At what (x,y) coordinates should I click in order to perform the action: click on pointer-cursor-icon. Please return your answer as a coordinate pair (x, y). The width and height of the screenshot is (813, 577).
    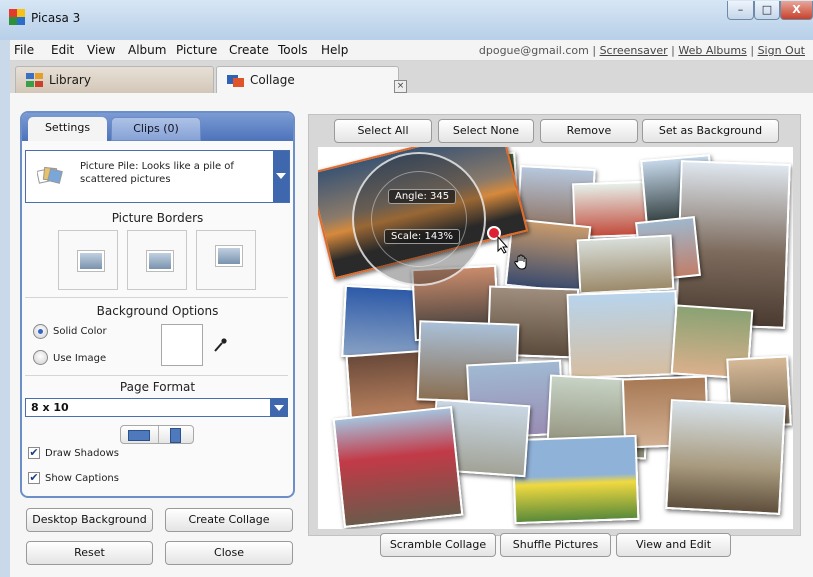
    Looking at the image, I should click on (503, 245).